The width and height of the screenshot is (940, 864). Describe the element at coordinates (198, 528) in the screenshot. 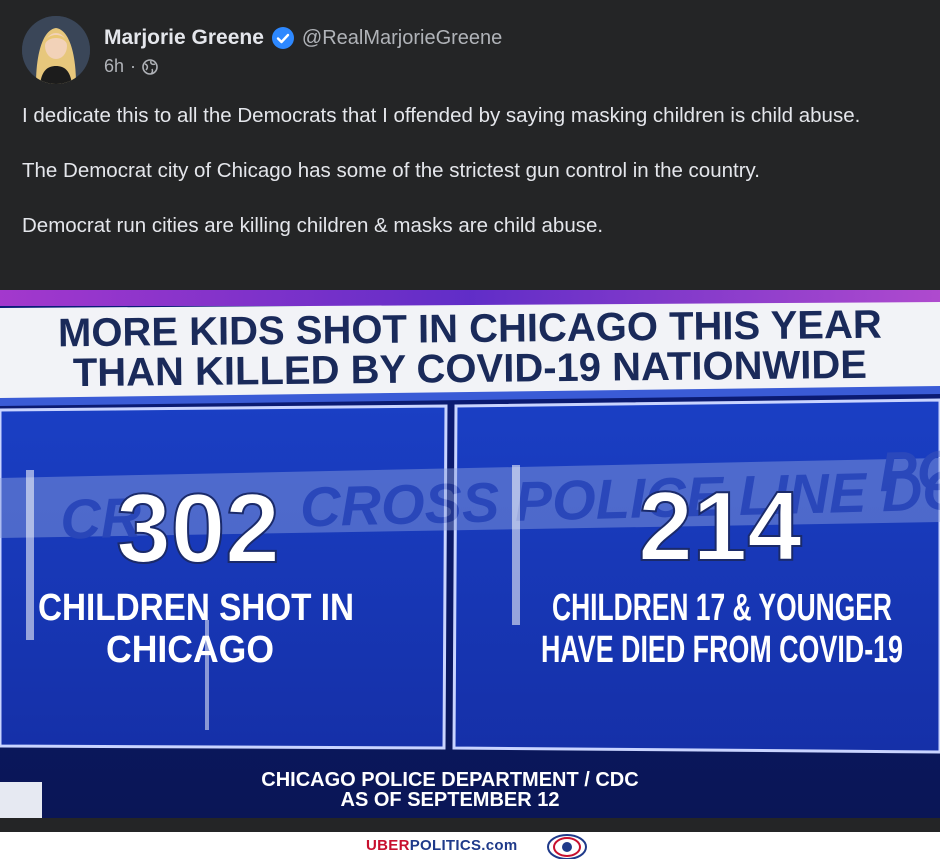

I see `left-number: 302` at that location.